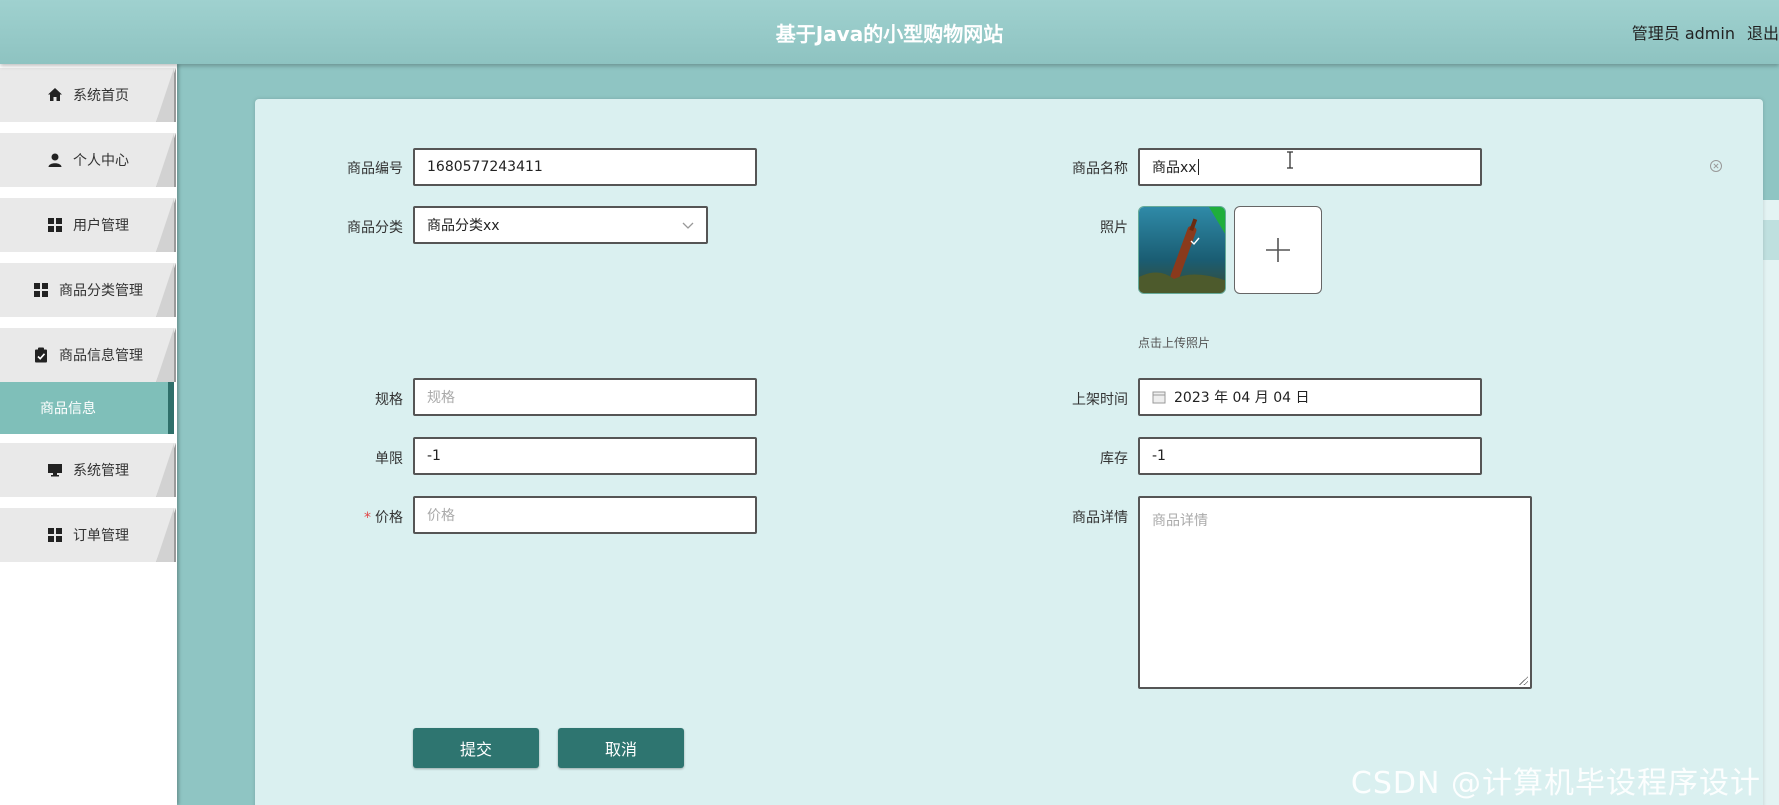 This screenshot has width=1779, height=805. I want to click on top-header: 基于Java的小型购物网站 管理员 admin 退出, so click(889, 32).